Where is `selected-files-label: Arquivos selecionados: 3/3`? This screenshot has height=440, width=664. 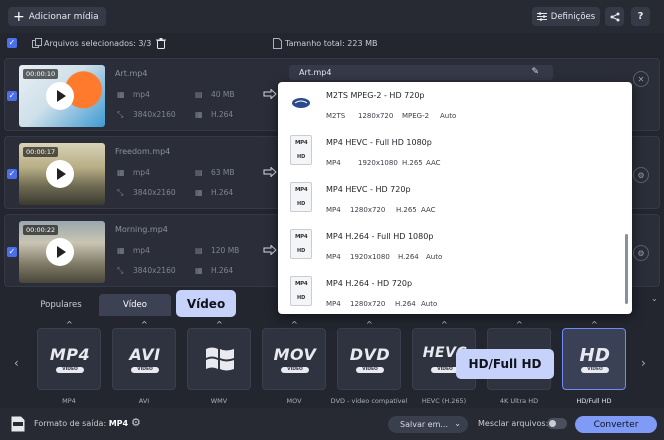
selected-files-label: Arquivos selecionados: 3/3 is located at coordinates (98, 43).